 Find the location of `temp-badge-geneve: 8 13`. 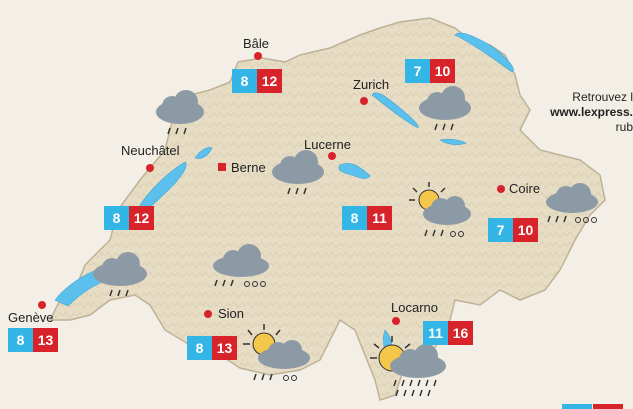

temp-badge-geneve: 8 13 is located at coordinates (33, 340).